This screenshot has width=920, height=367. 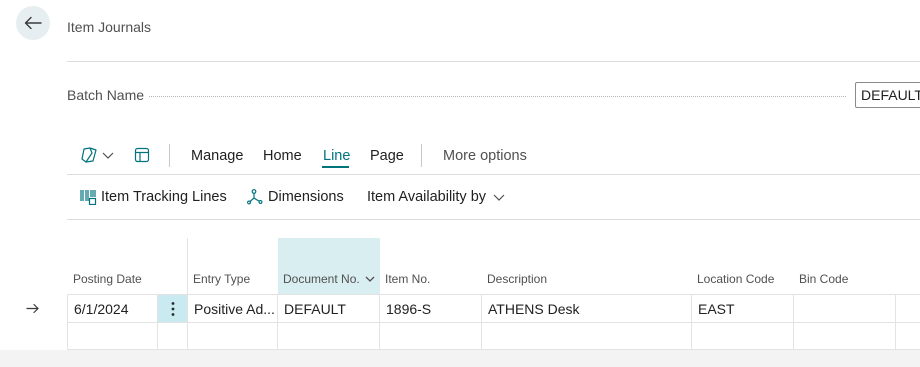 What do you see at coordinates (408, 309) in the screenshot?
I see `cell-item-no: 1896-S` at bounding box center [408, 309].